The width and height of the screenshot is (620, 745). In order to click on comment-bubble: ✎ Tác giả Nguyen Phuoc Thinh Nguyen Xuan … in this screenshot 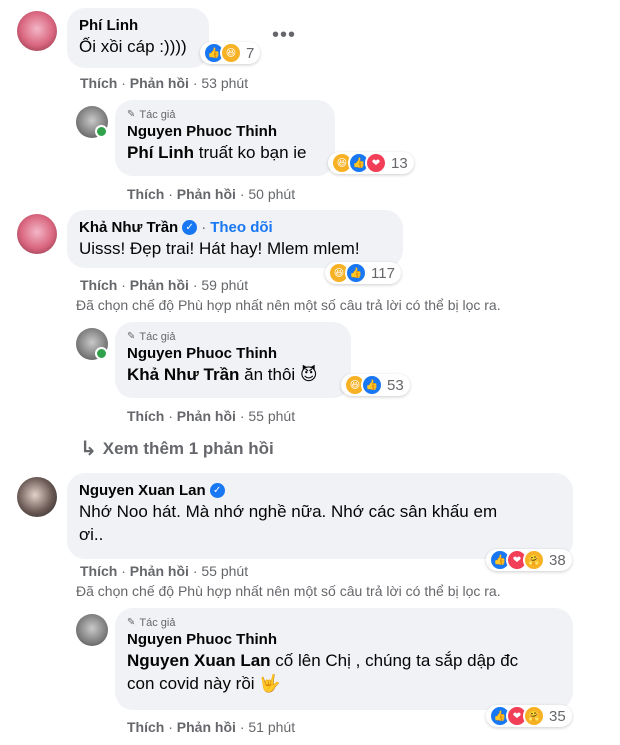, I will do `click(344, 659)`.